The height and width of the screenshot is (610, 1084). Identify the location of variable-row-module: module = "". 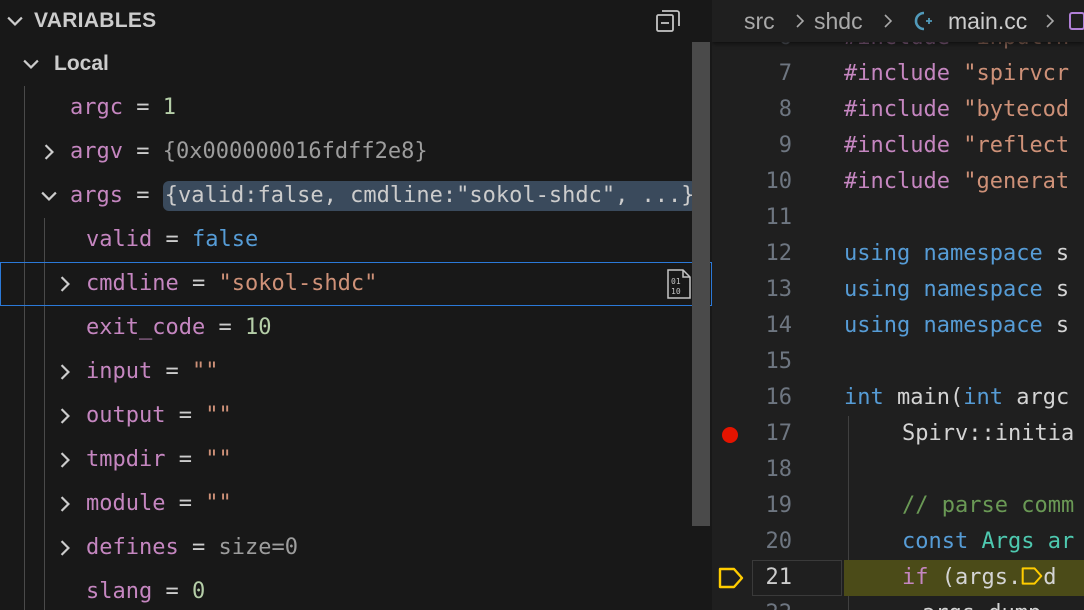
(356, 504).